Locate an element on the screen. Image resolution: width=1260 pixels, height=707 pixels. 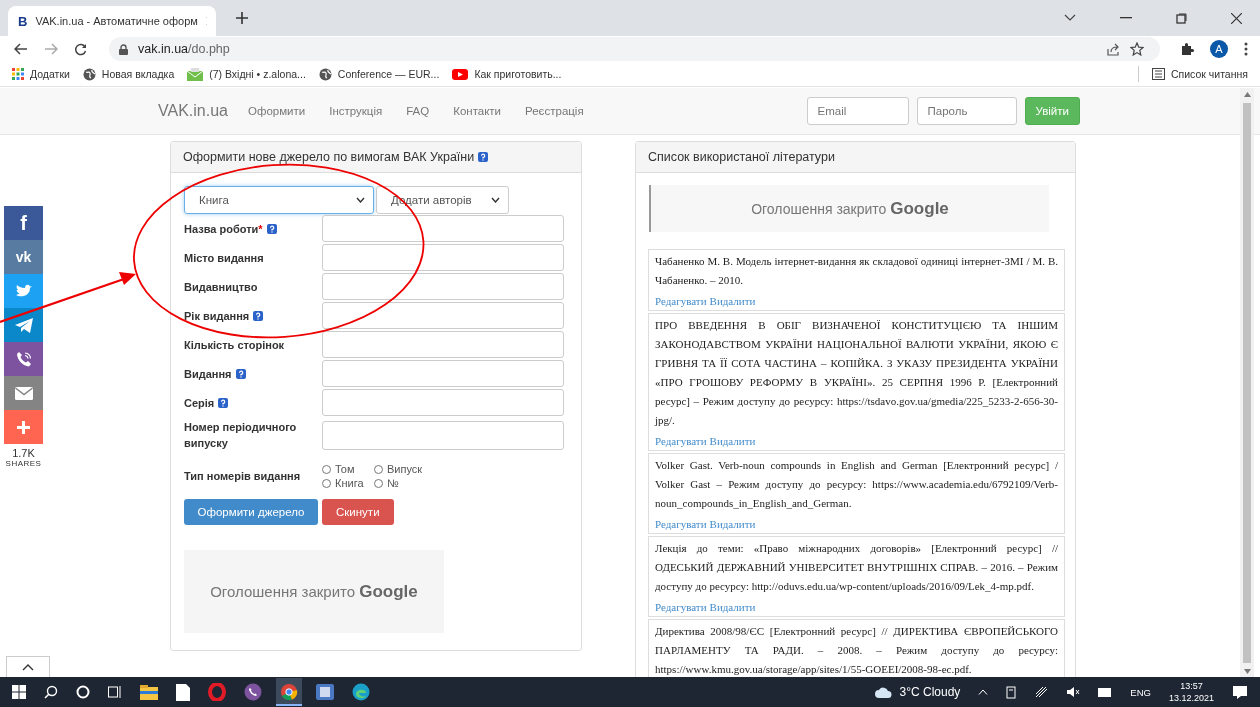
scroll-up-arrow-icon is located at coordinates (1247, 94).